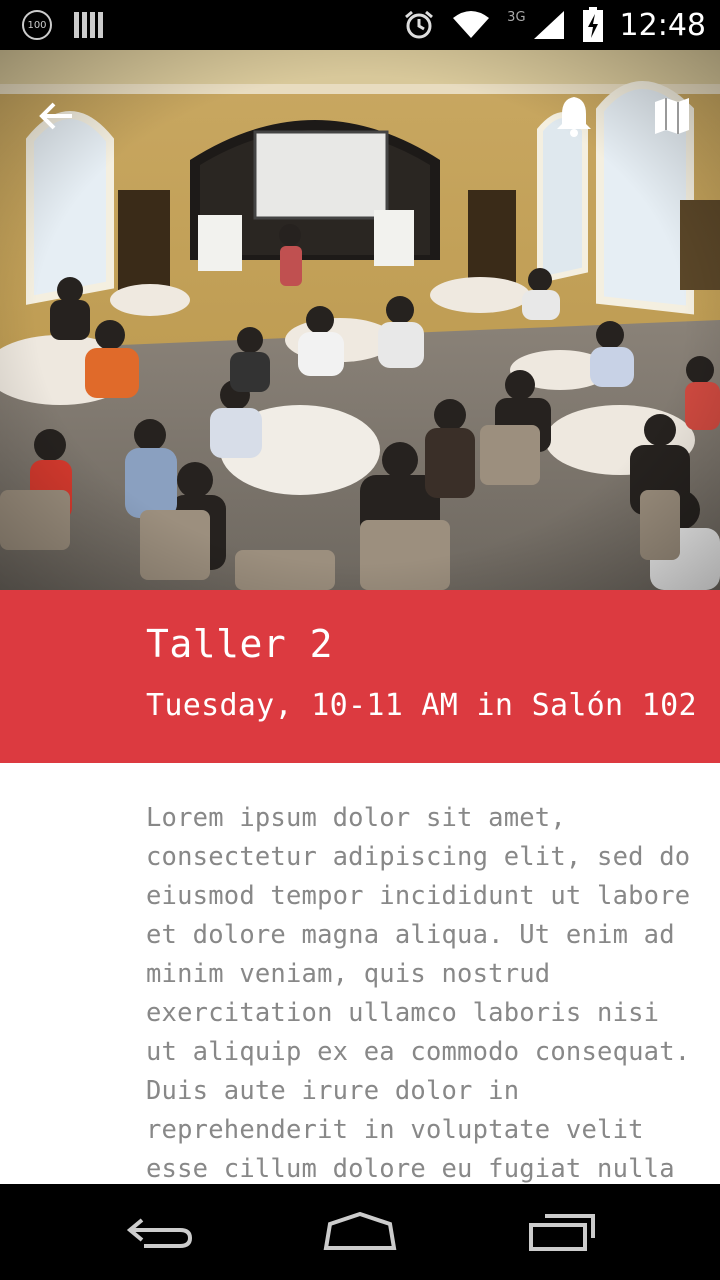 The height and width of the screenshot is (1280, 720). I want to click on map-icon, so click(672, 116).